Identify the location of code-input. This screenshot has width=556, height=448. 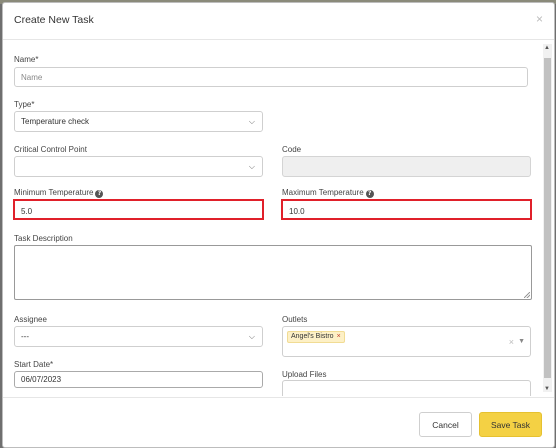
(406, 166).